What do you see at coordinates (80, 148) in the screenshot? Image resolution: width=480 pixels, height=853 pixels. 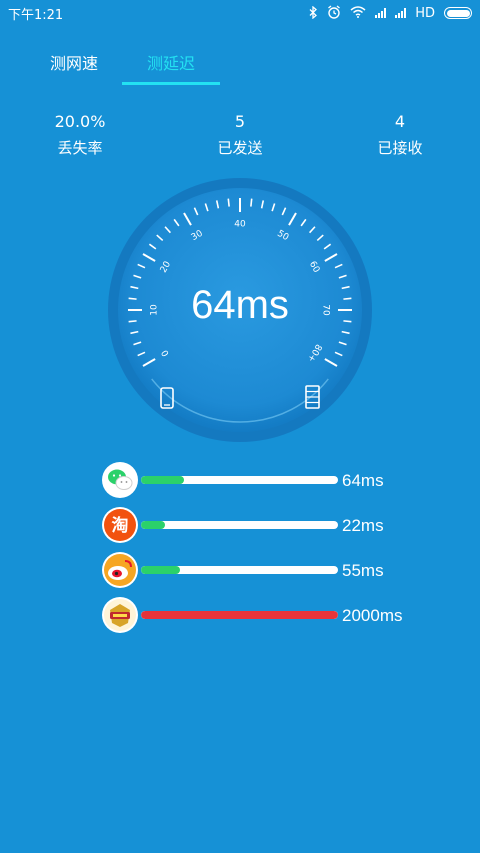 I see `stat-label: 丢失率` at bounding box center [80, 148].